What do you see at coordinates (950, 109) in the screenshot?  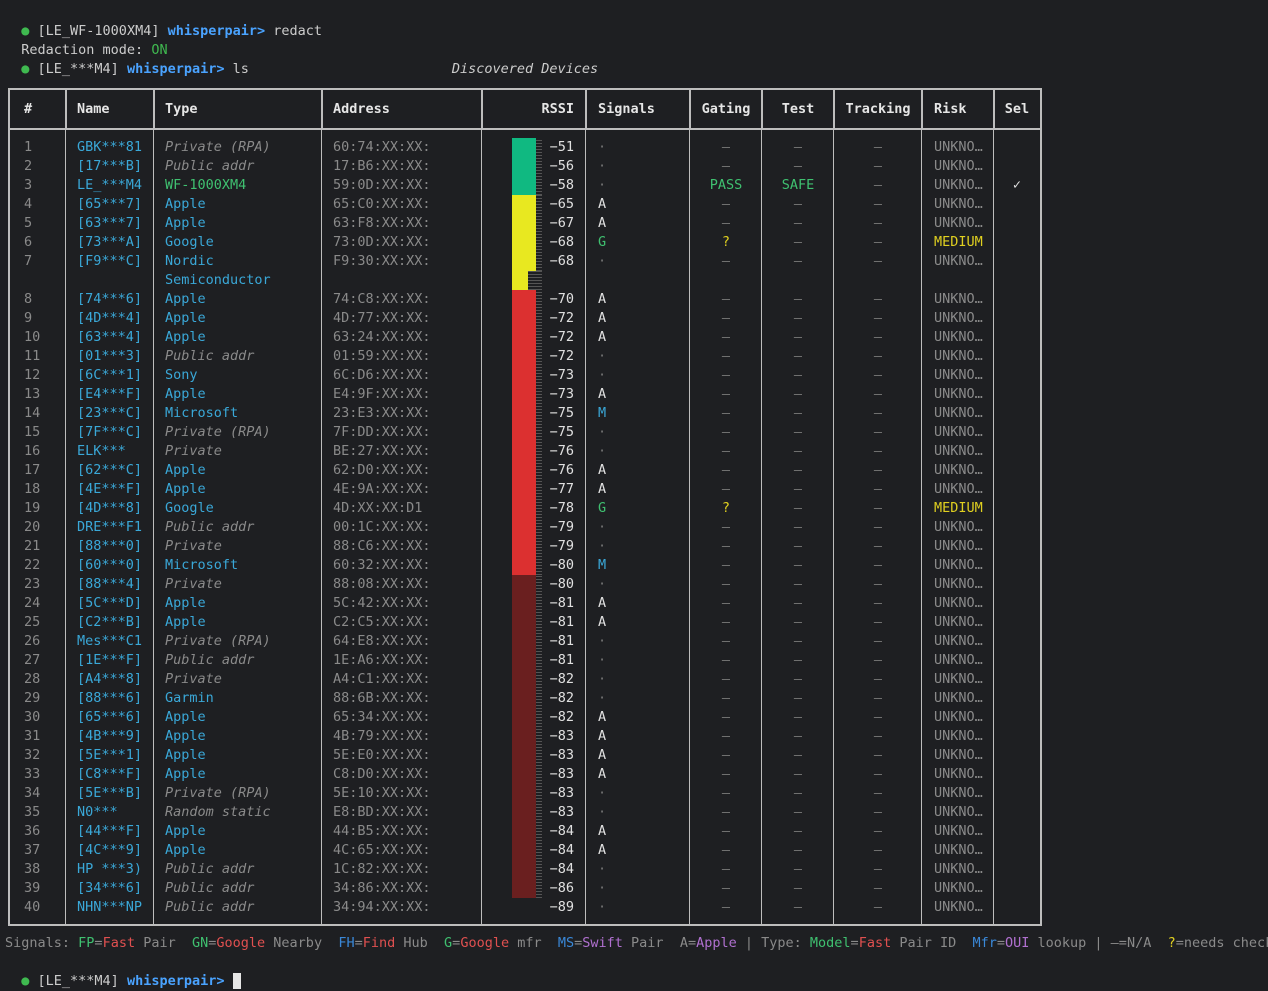 I see `header-risk: Risk` at bounding box center [950, 109].